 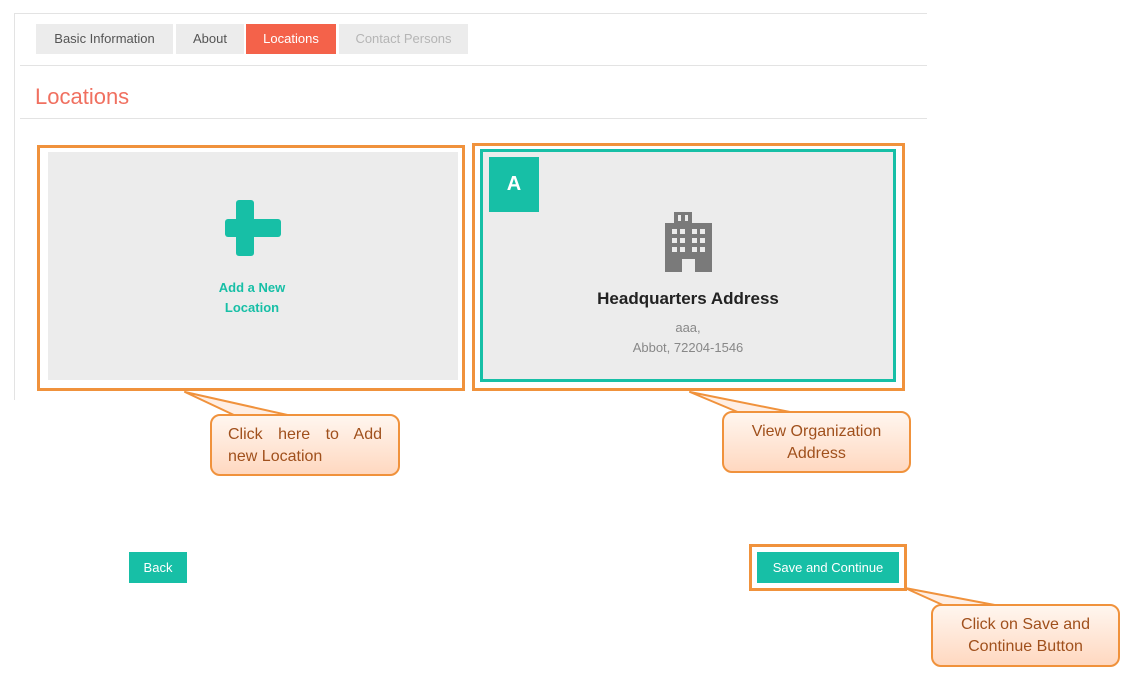 I want to click on back-button: Back, so click(x=158, y=567).